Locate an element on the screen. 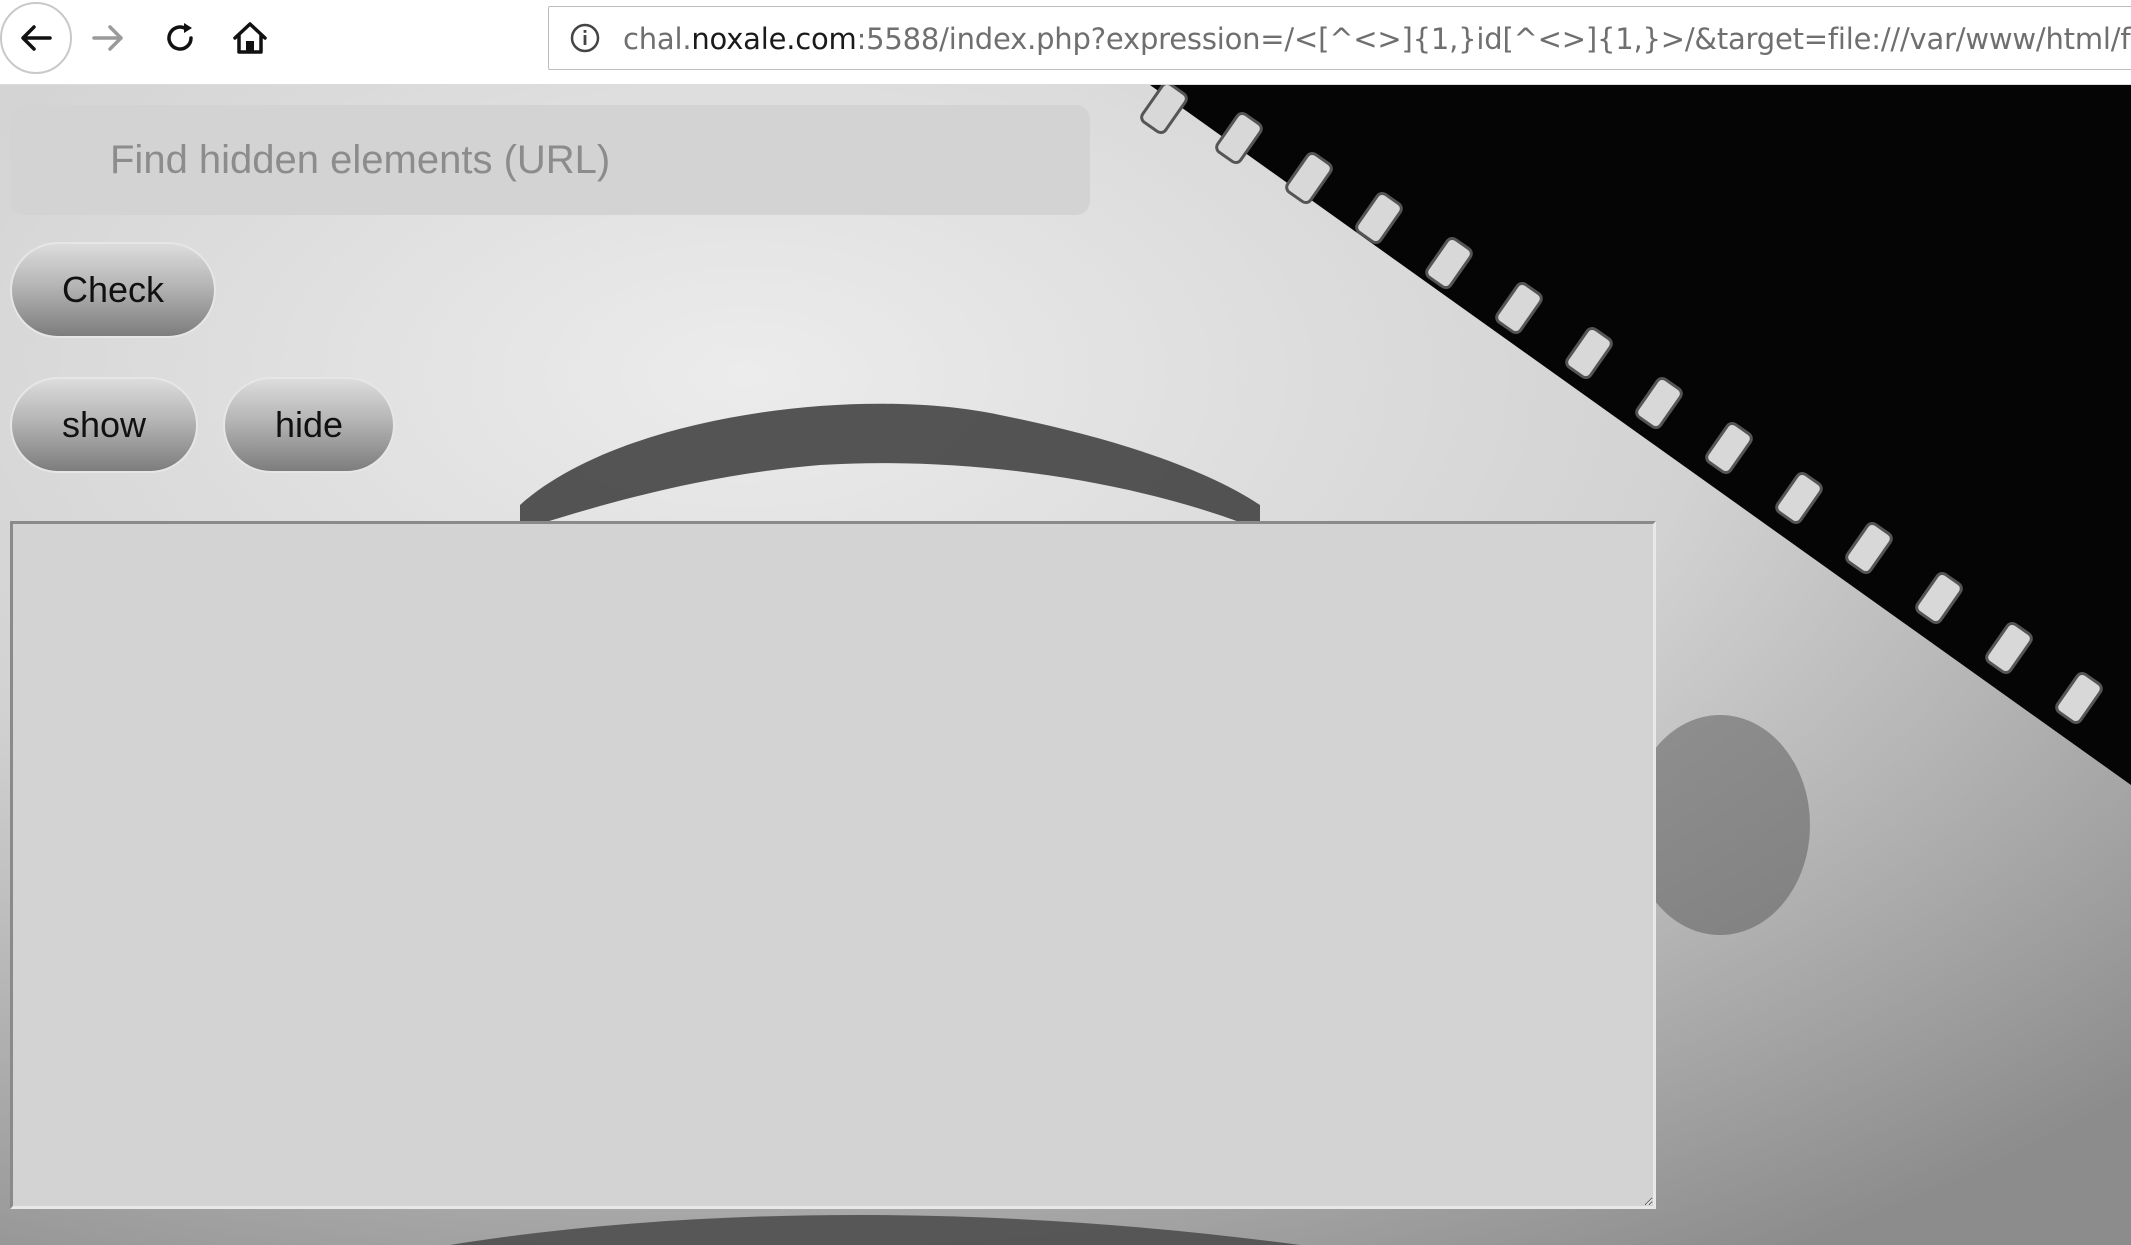 This screenshot has width=2131, height=1245. reload-button is located at coordinates (180, 38).